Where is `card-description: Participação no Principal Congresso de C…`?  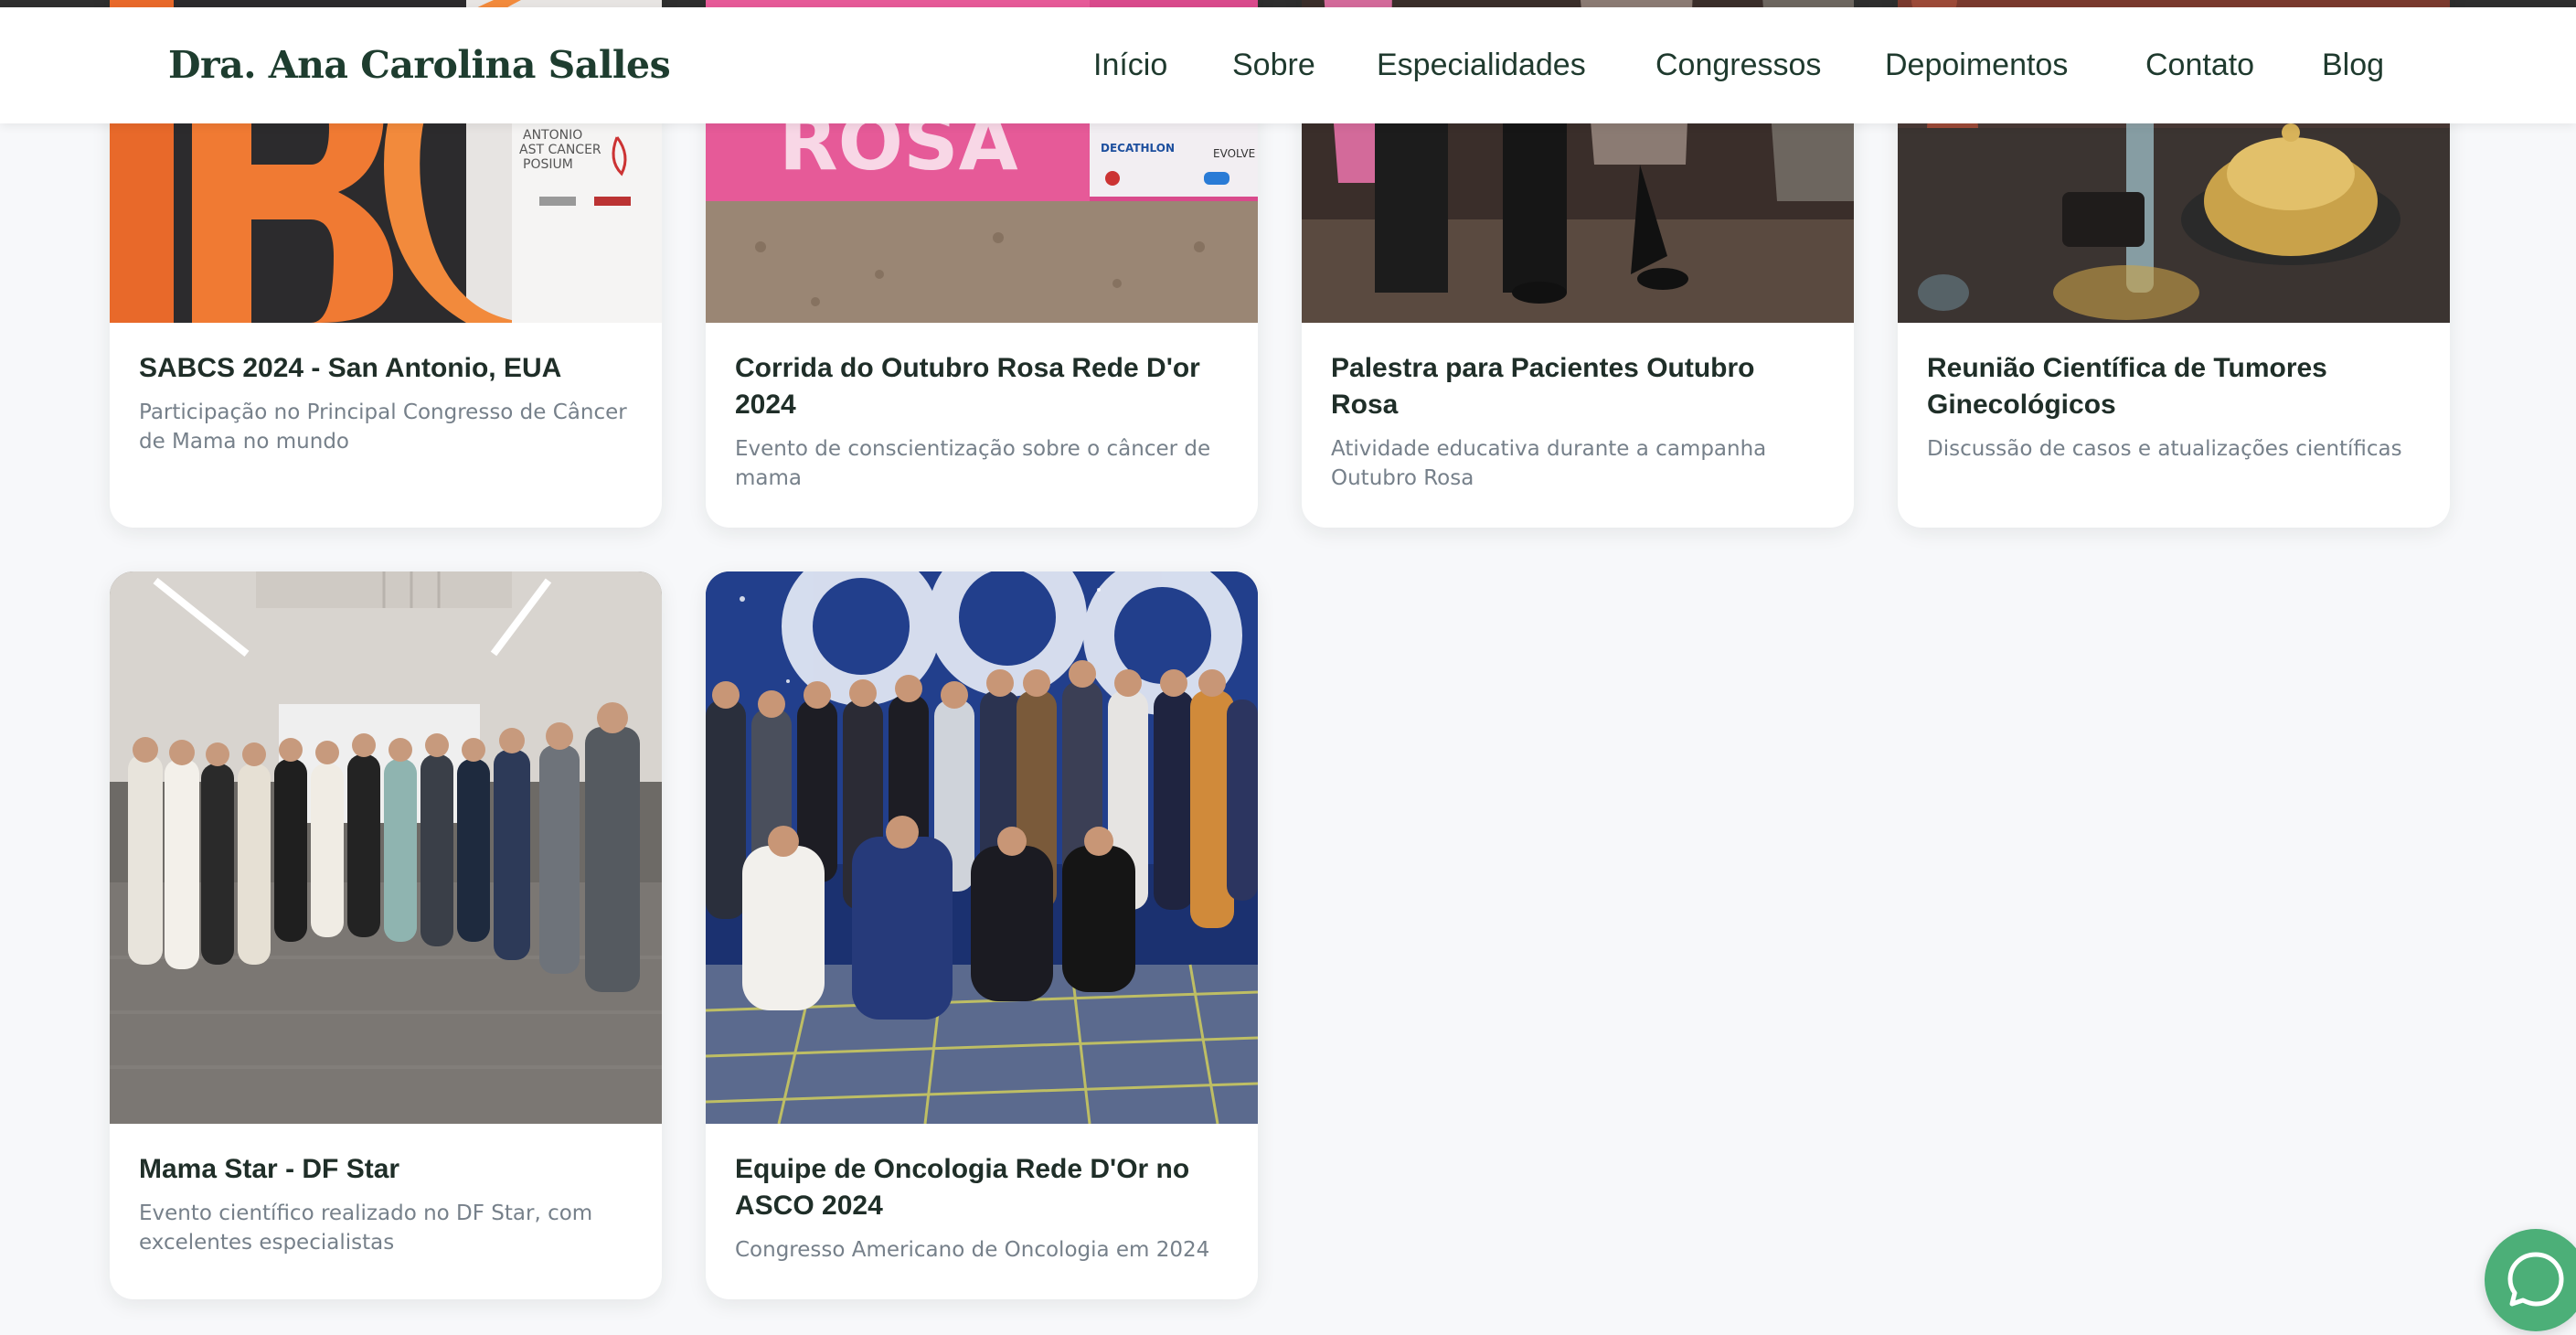
card-description: Participação no Principal Congresso de C… is located at coordinates (383, 427).